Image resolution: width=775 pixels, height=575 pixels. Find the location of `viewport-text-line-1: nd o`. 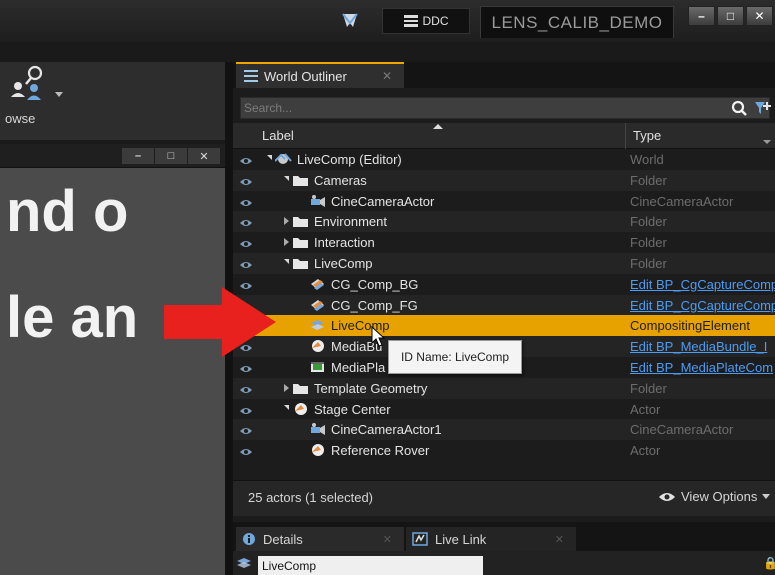

viewport-text-line-1: nd o is located at coordinates (67, 211).